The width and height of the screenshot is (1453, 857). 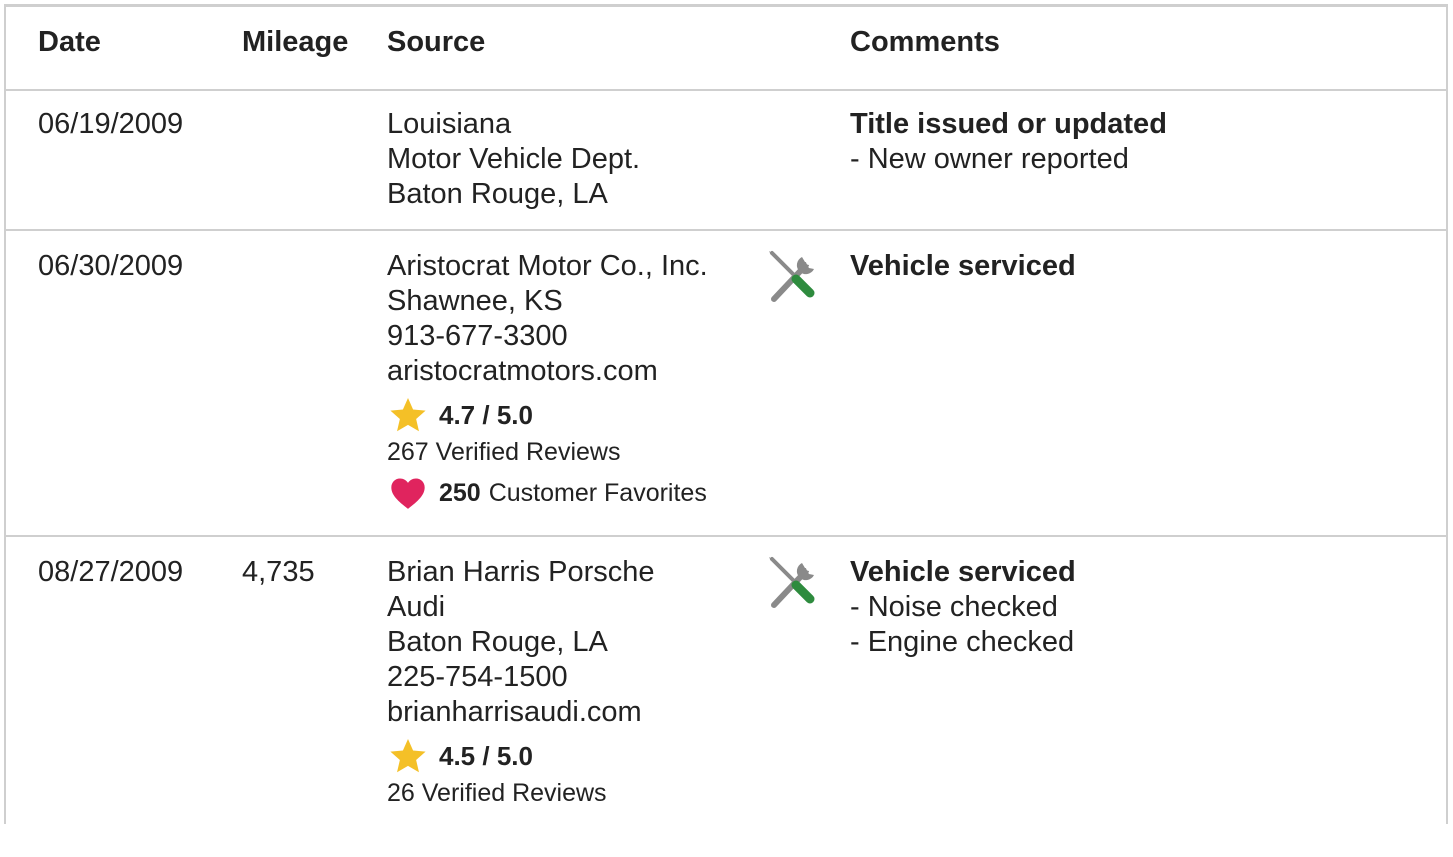 I want to click on rating-score: 4.7 / 5.0, so click(x=486, y=414).